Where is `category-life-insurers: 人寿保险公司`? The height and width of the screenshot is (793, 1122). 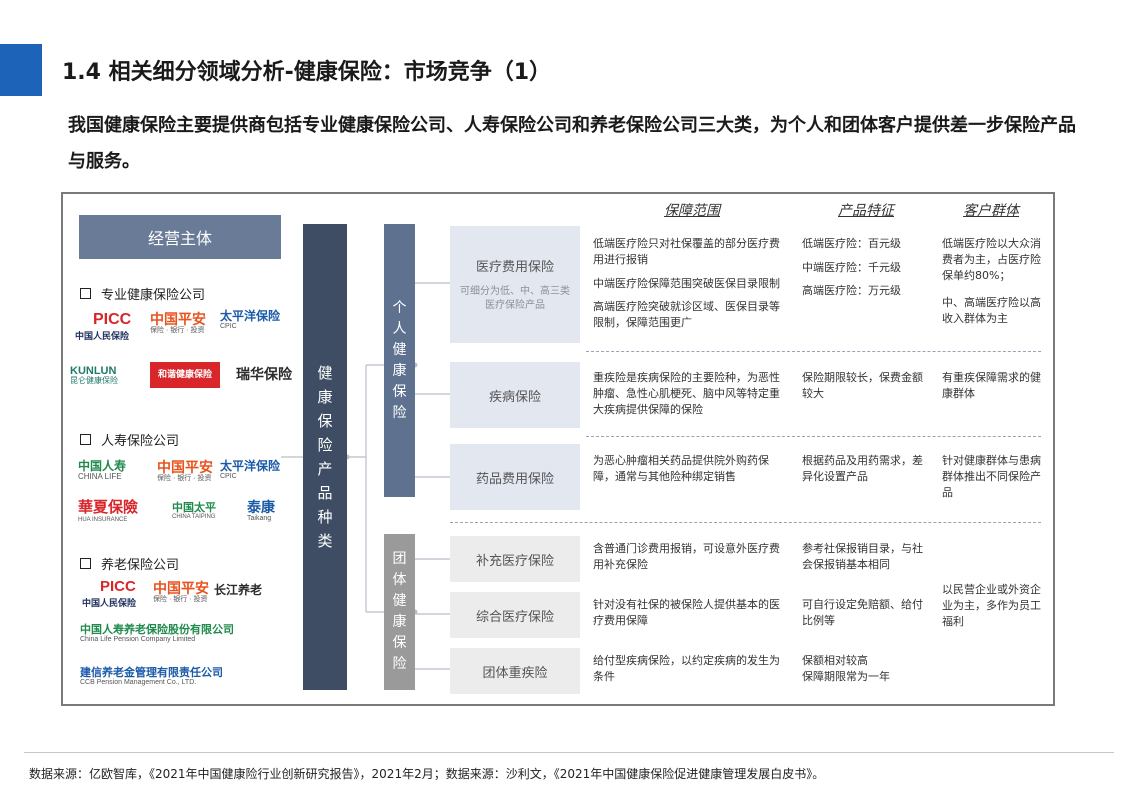
category-life-insurers: 人寿保险公司 is located at coordinates (129, 439).